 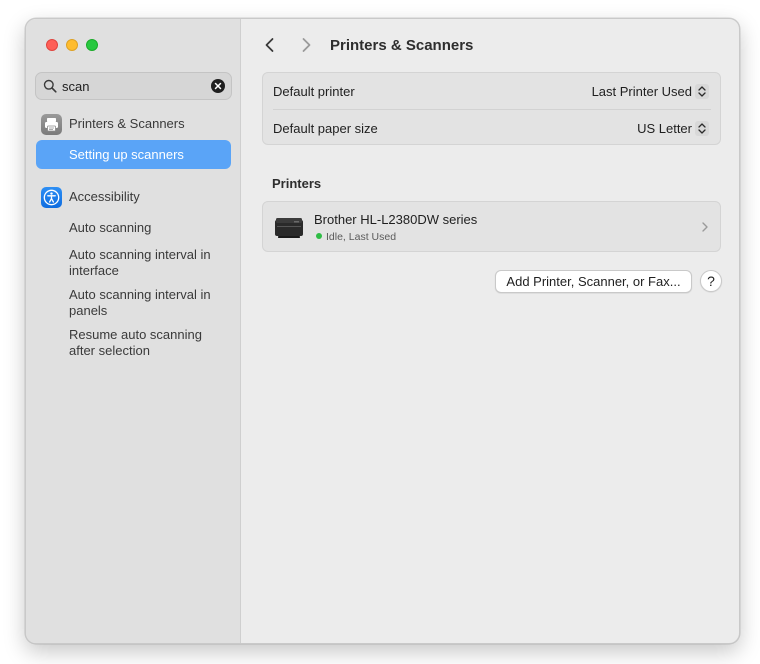 I want to click on search-input: scan, so click(x=75, y=87).